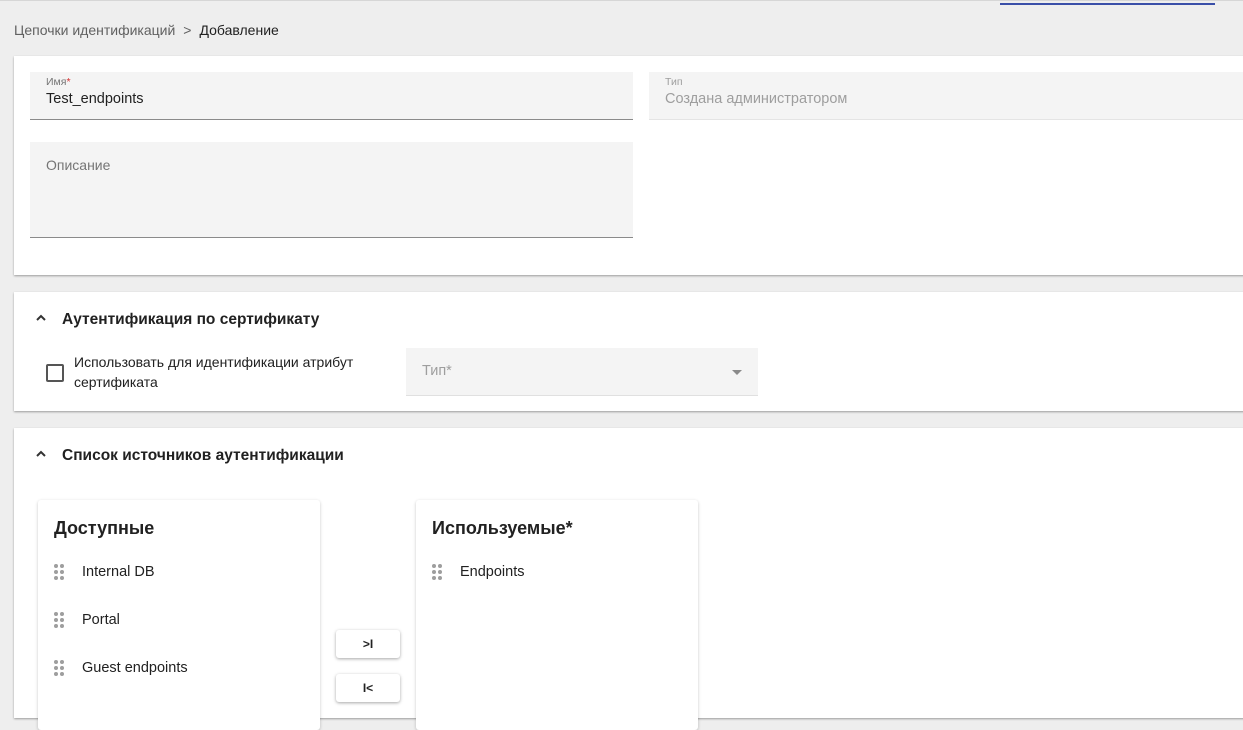  I want to click on name-field: Имя* Test_endpoints, so click(331, 96).